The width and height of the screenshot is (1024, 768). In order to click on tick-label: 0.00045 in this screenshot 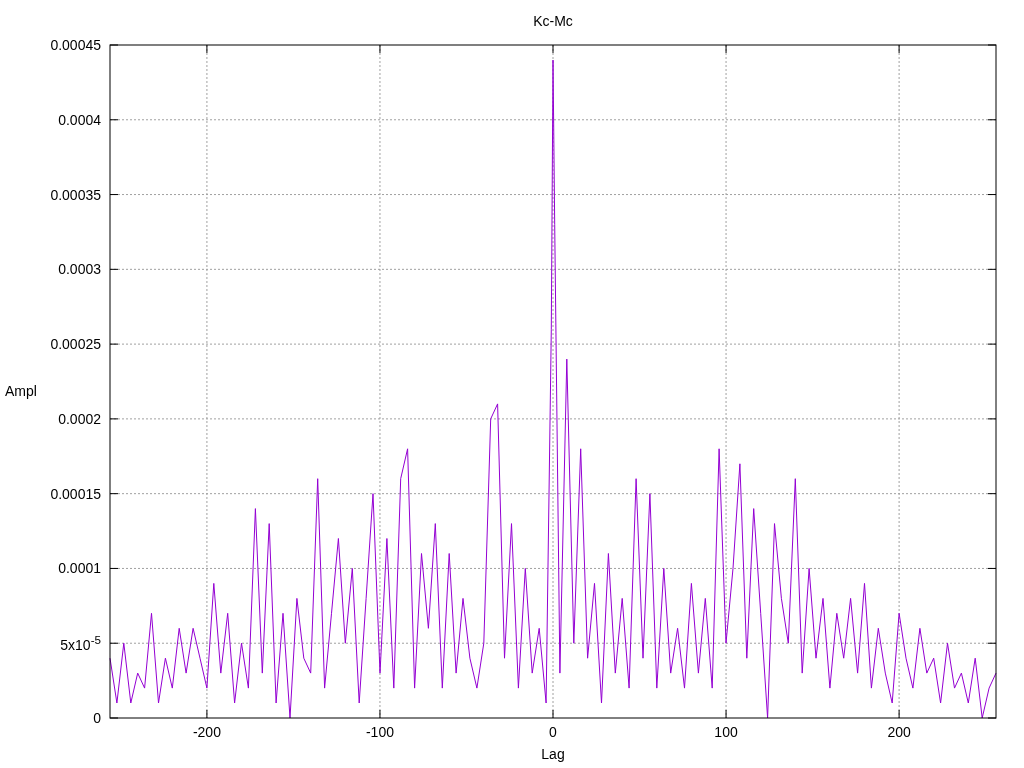, I will do `click(75, 45)`.